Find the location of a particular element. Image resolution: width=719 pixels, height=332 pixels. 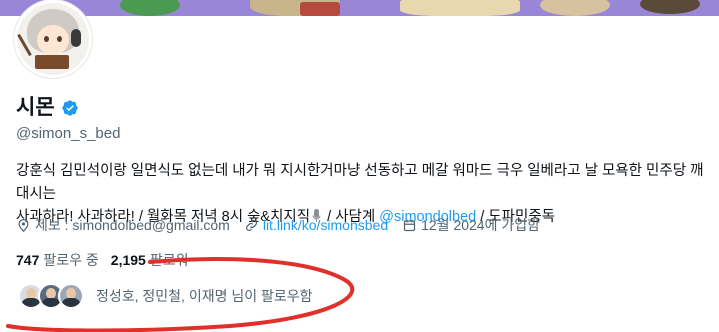

website-link: lit.link/ko/simonsbed is located at coordinates (325, 225).